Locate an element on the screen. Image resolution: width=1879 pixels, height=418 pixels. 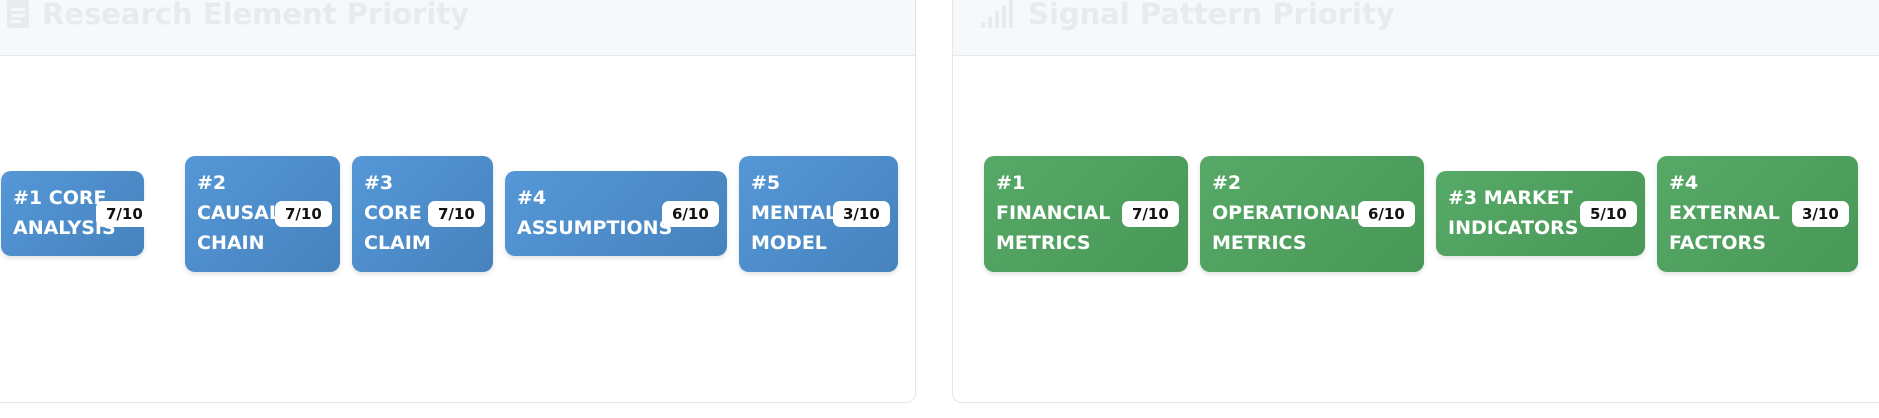
priority-chip-causal-chain: #2 CAUSAL CHAIN 7/10 is located at coordinates (262, 214).